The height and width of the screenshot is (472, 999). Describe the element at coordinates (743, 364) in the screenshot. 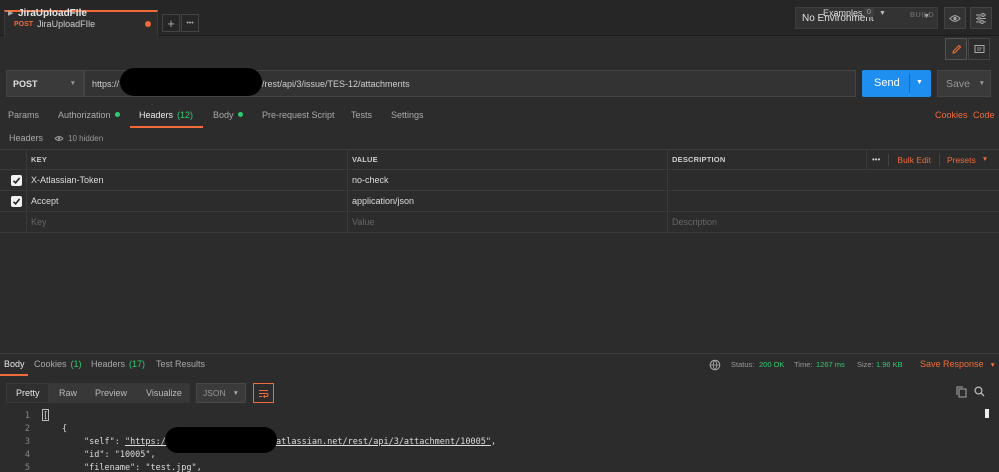

I see `status-label: Status:` at that location.